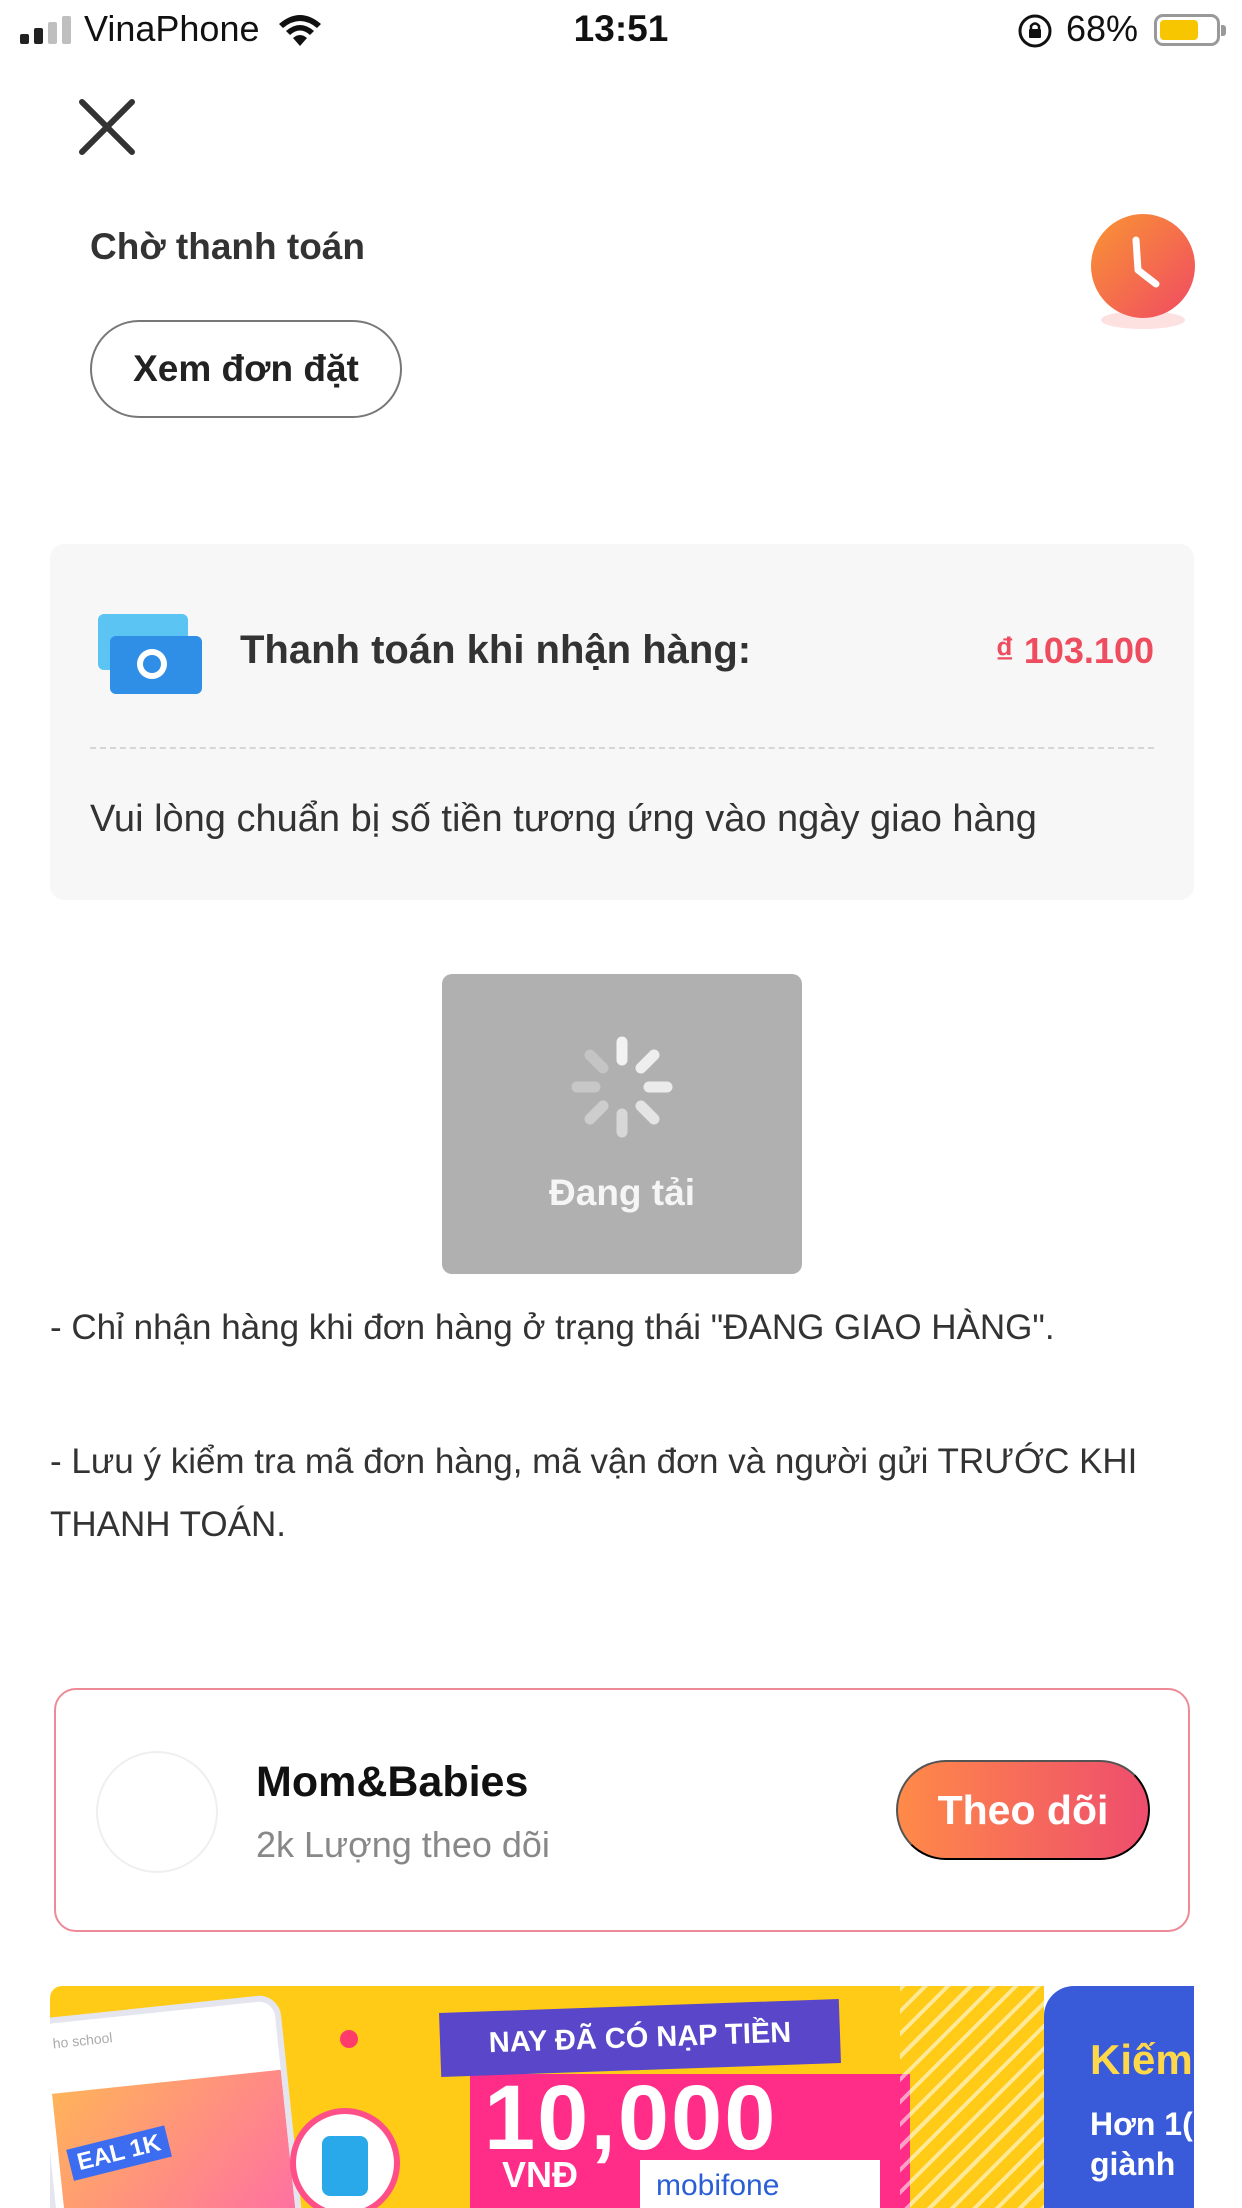 This screenshot has height=2208, width=1242. What do you see at coordinates (345, 2158) in the screenshot?
I see `topup-icon` at bounding box center [345, 2158].